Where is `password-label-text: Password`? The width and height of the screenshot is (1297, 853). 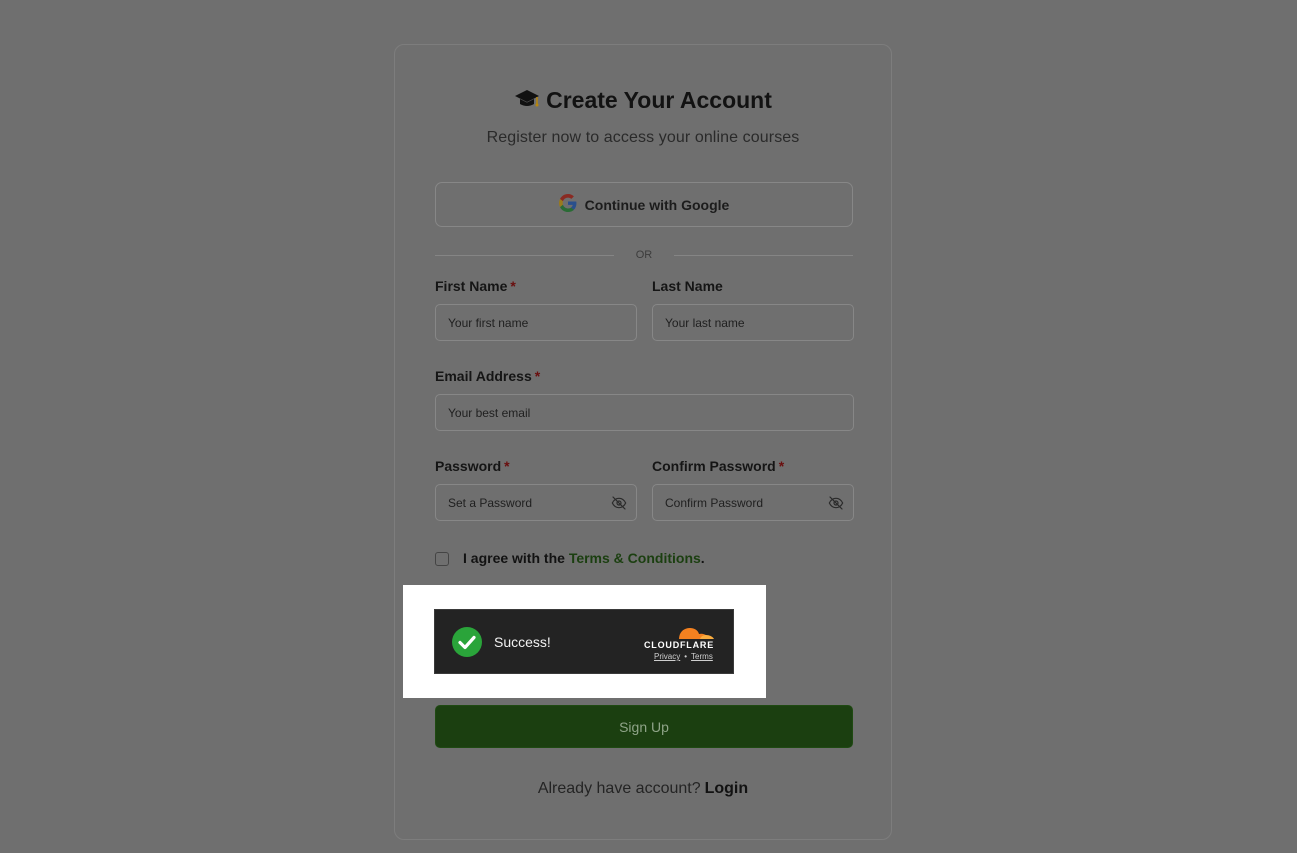
password-label-text: Password is located at coordinates (468, 466).